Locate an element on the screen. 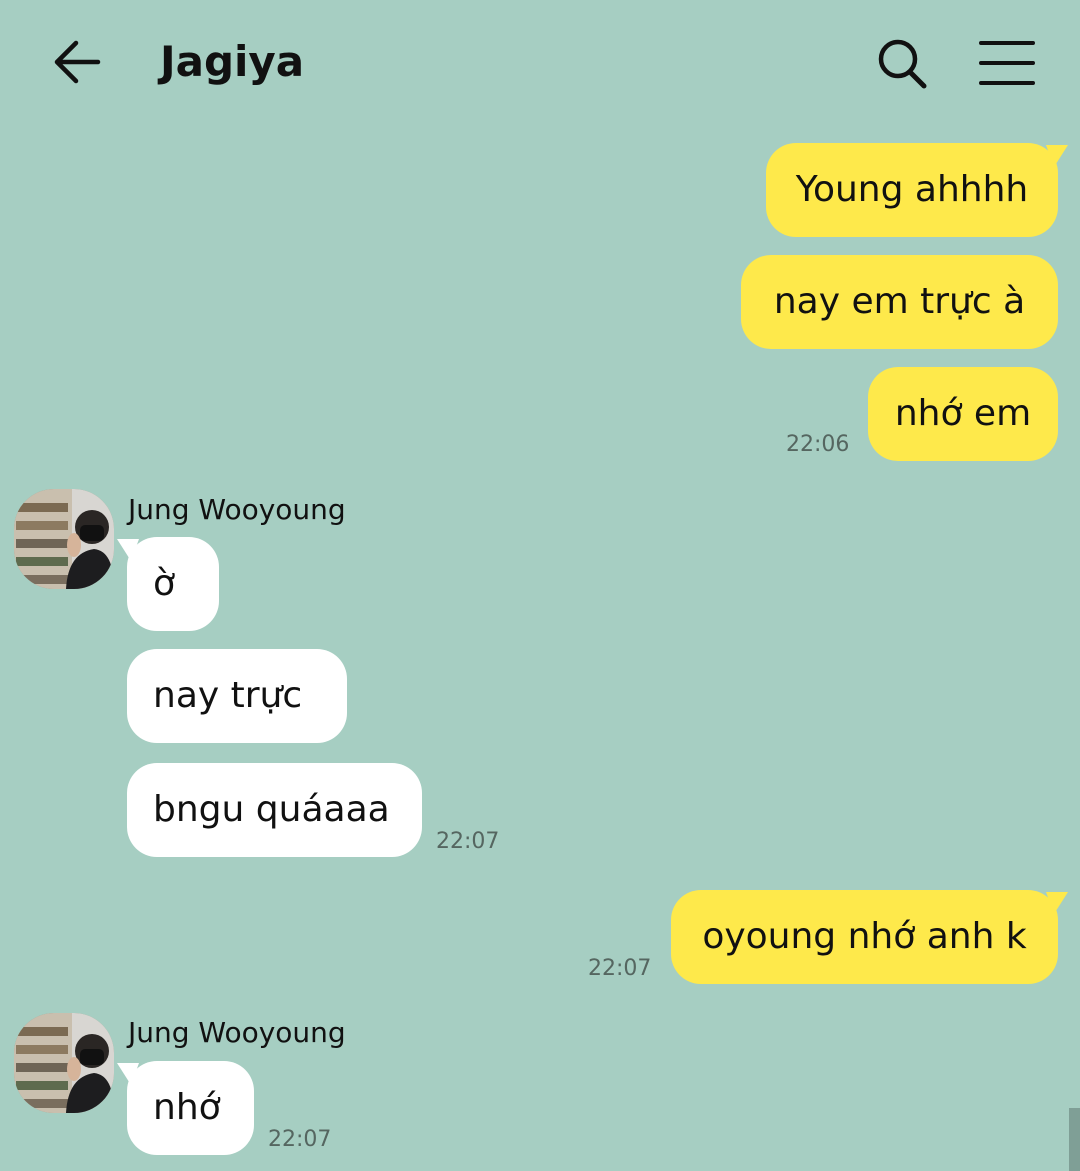 This screenshot has height=1171, width=1080. message-text: ờ is located at coordinates (164, 583).